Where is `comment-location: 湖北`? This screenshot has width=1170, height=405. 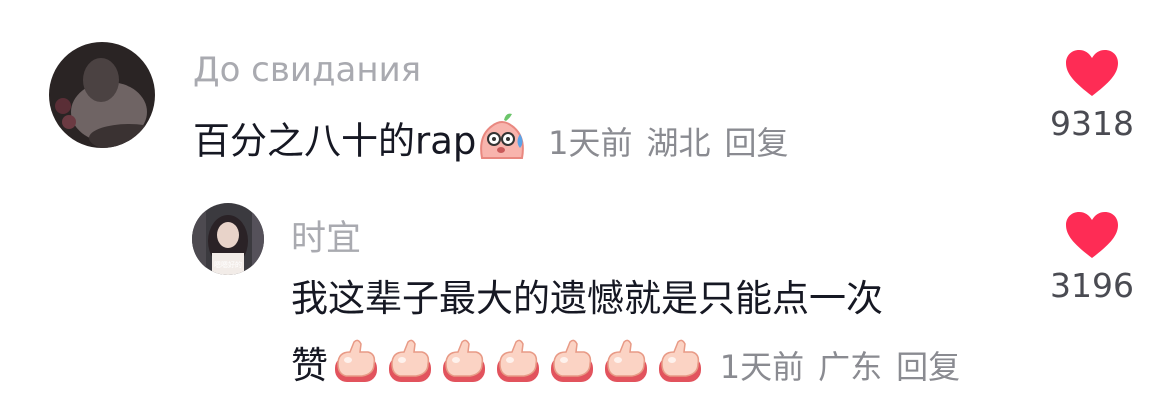
comment-location: 湖北 is located at coordinates (678, 142).